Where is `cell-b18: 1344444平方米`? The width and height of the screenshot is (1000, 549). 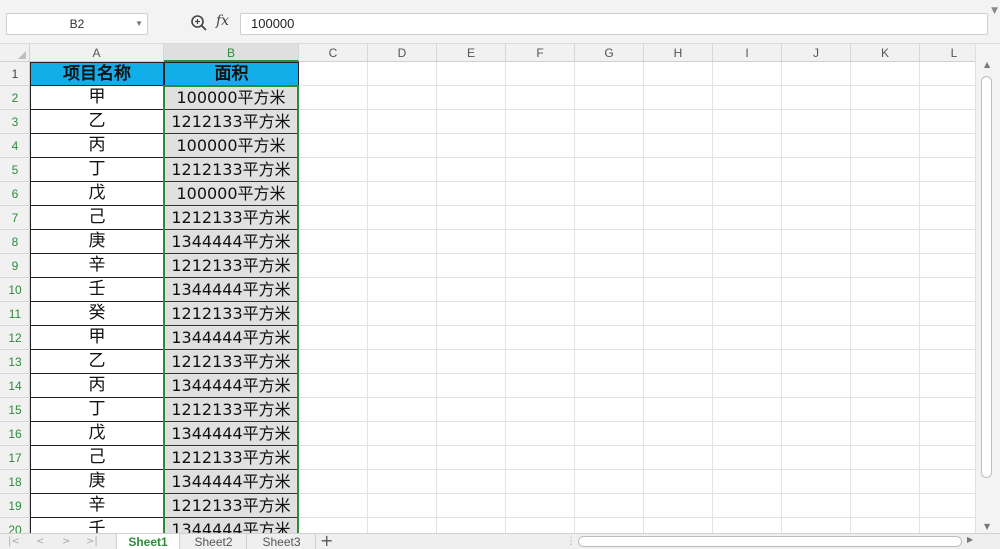 cell-b18: 1344444平方米 is located at coordinates (231, 482).